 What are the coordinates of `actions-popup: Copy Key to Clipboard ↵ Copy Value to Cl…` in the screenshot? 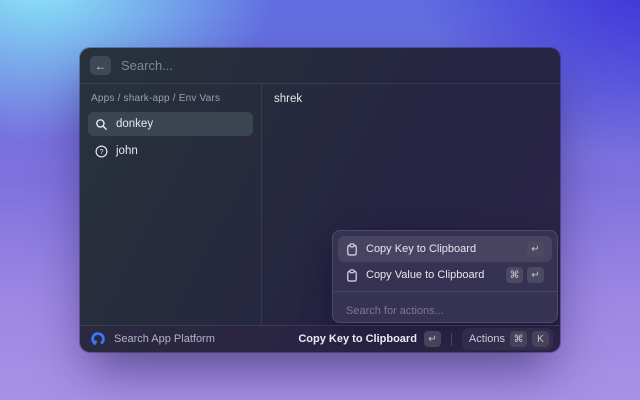 It's located at (445, 276).